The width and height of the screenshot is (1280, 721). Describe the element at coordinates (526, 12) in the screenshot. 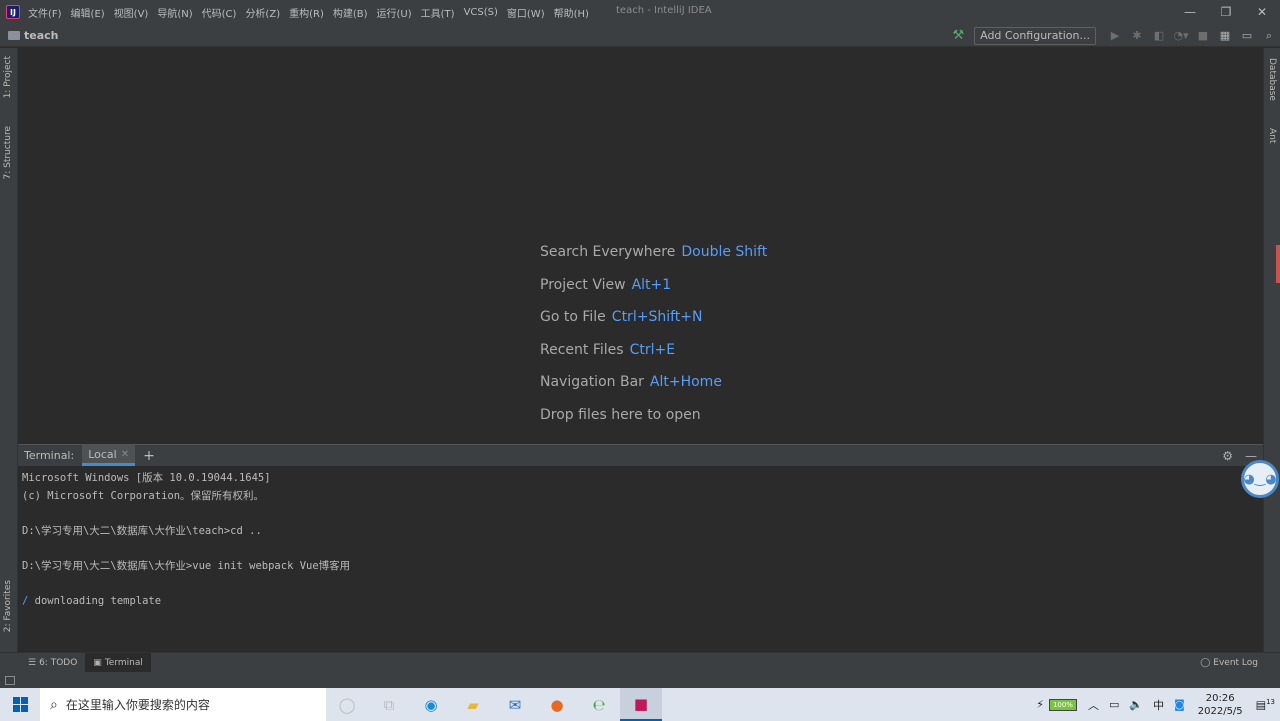

I see `menu-window: 窗口(W)` at that location.